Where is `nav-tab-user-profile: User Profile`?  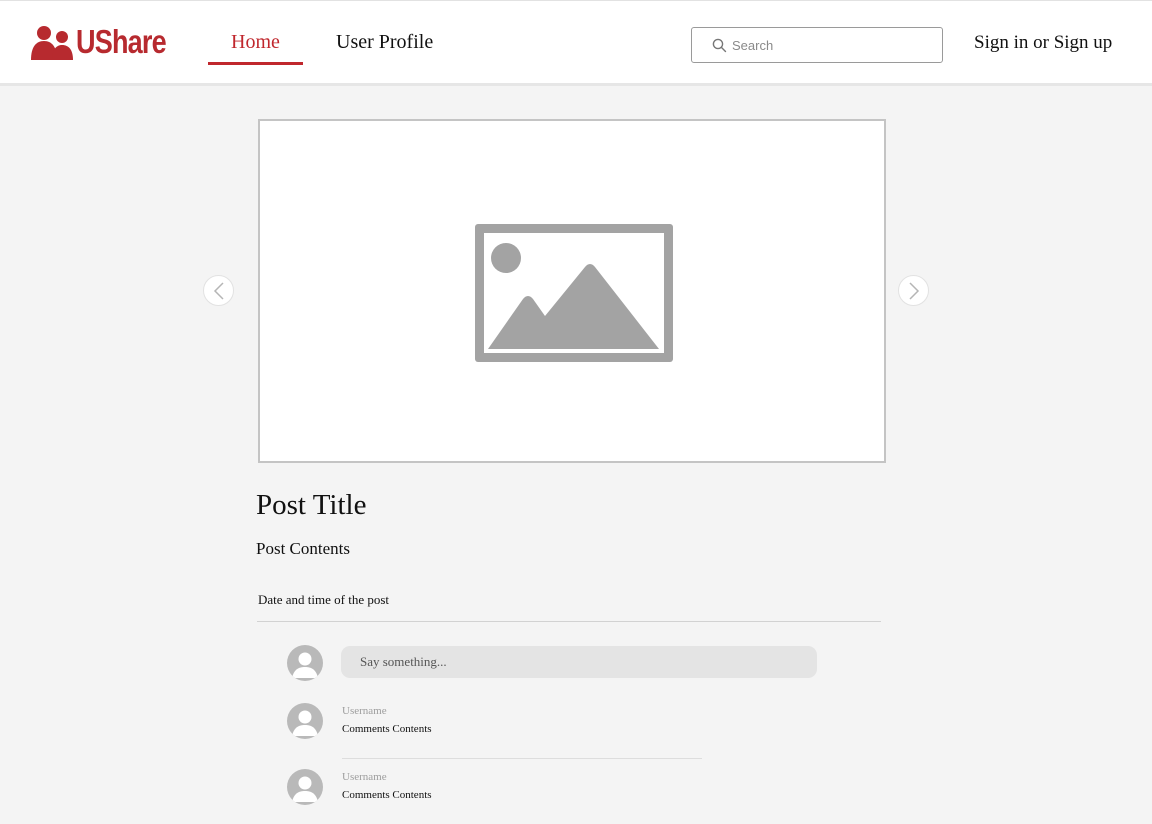
nav-tab-user-profile: User Profile is located at coordinates (384, 42).